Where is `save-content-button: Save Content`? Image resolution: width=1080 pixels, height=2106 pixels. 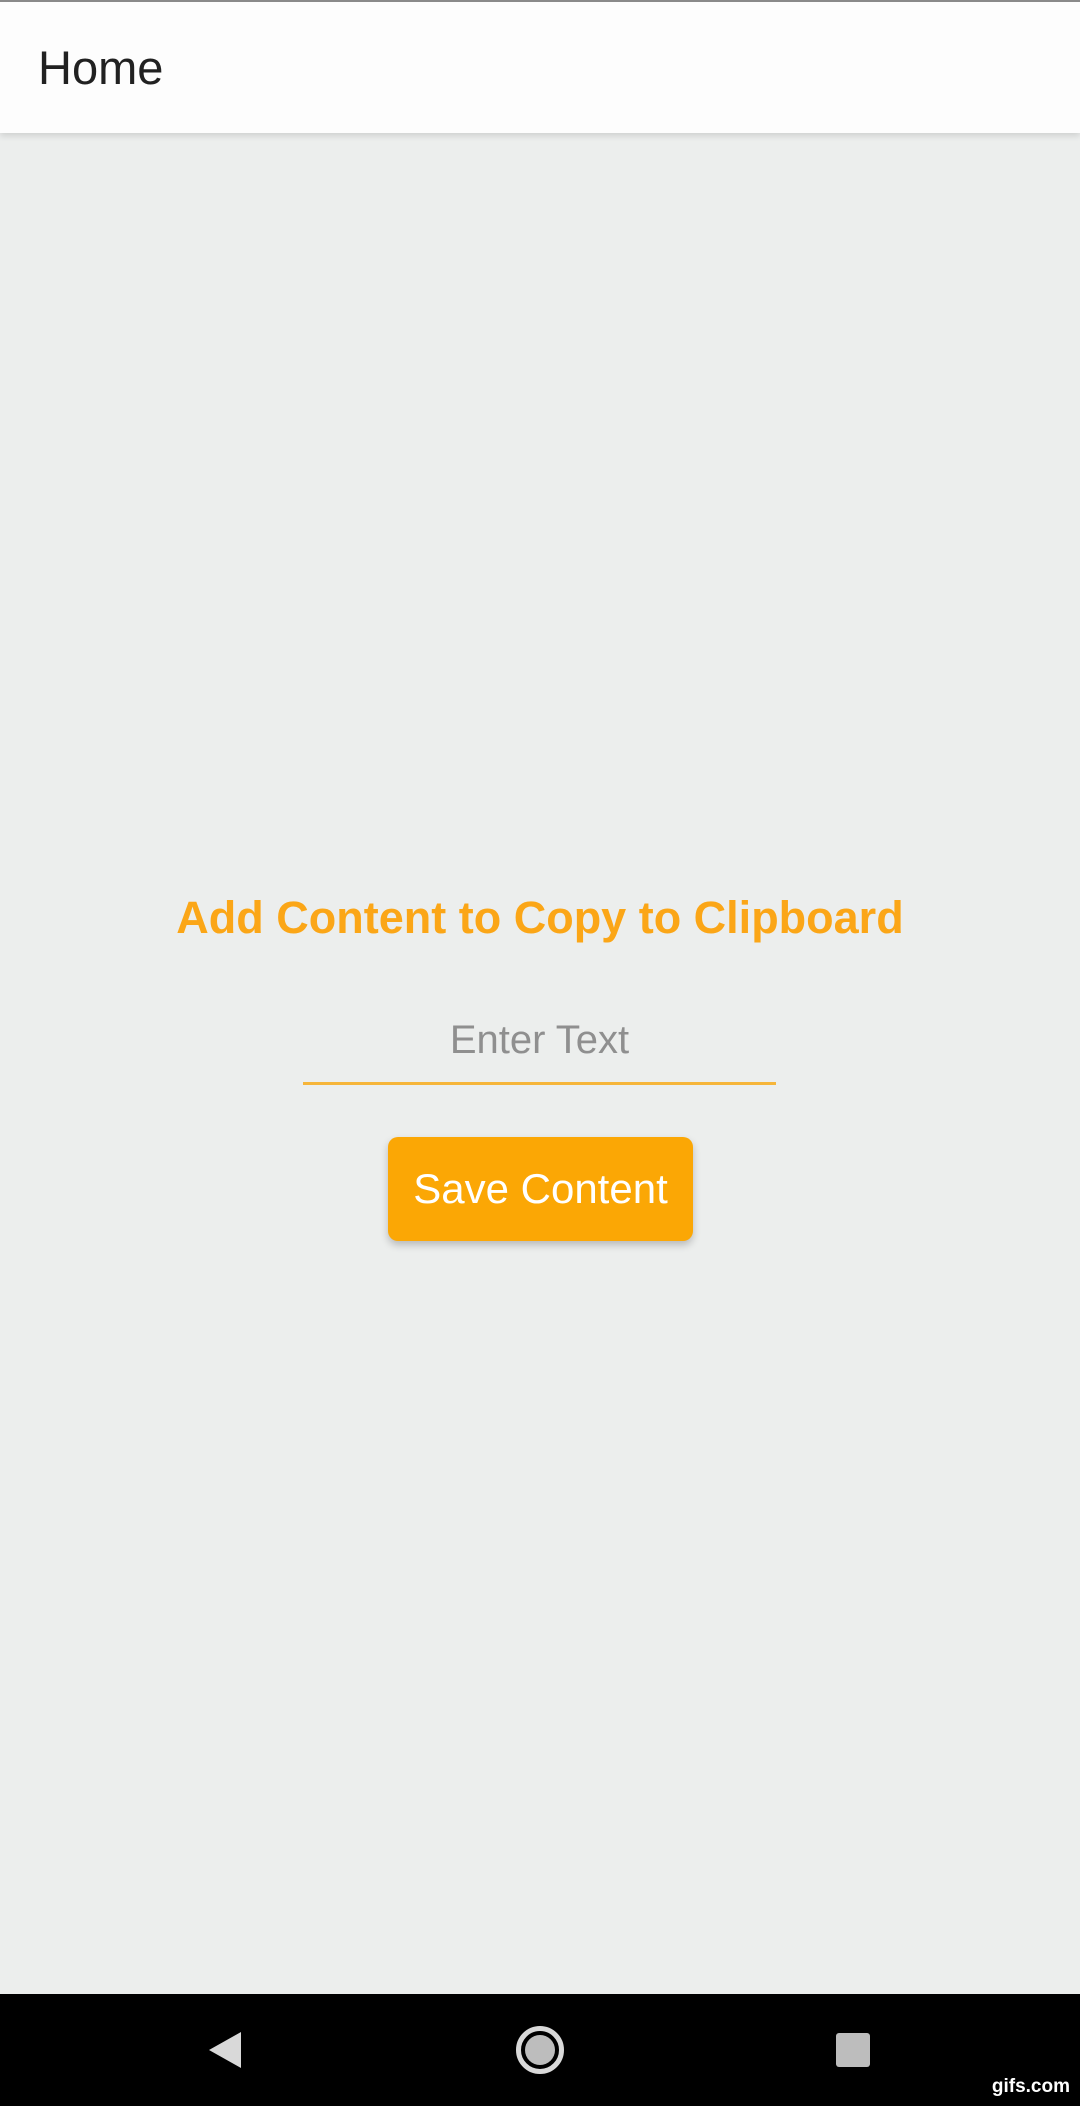
save-content-button: Save Content is located at coordinates (540, 1189).